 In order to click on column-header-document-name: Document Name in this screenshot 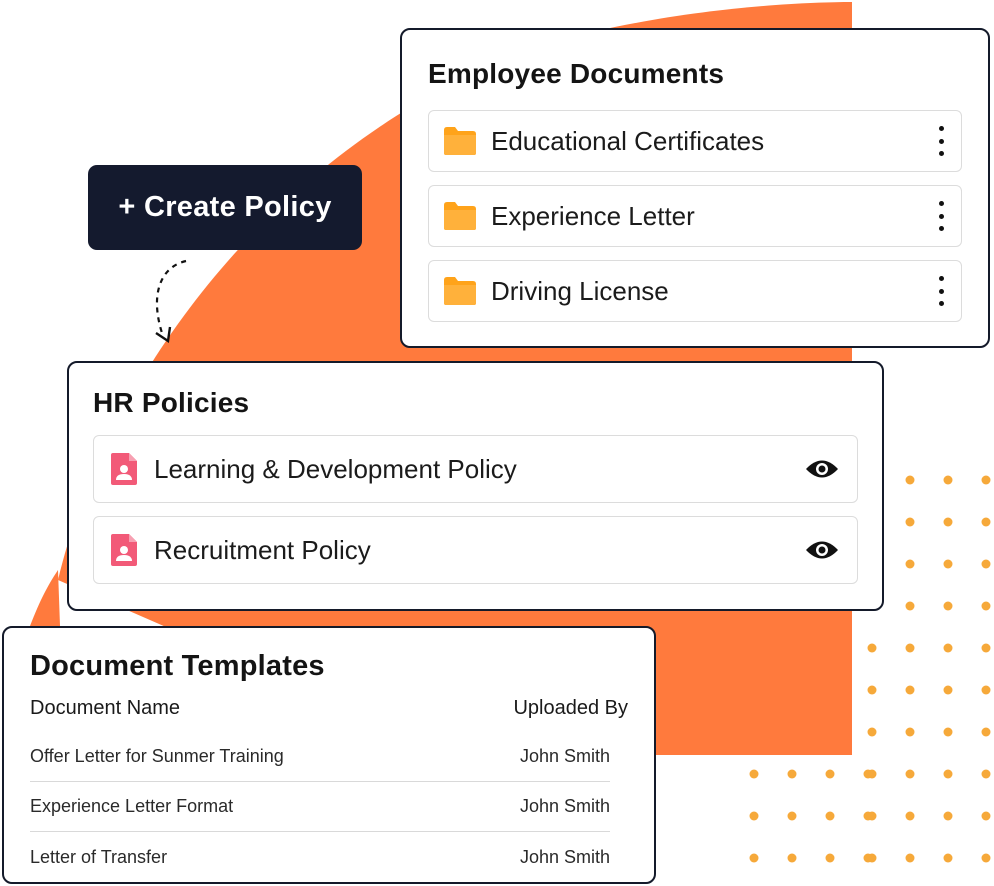, I will do `click(105, 708)`.